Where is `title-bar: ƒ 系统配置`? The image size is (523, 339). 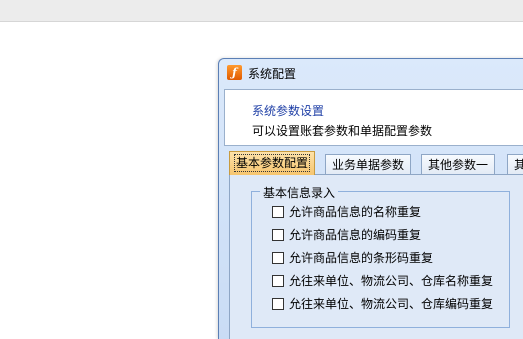 title-bar: ƒ 系统配置 is located at coordinates (371, 72).